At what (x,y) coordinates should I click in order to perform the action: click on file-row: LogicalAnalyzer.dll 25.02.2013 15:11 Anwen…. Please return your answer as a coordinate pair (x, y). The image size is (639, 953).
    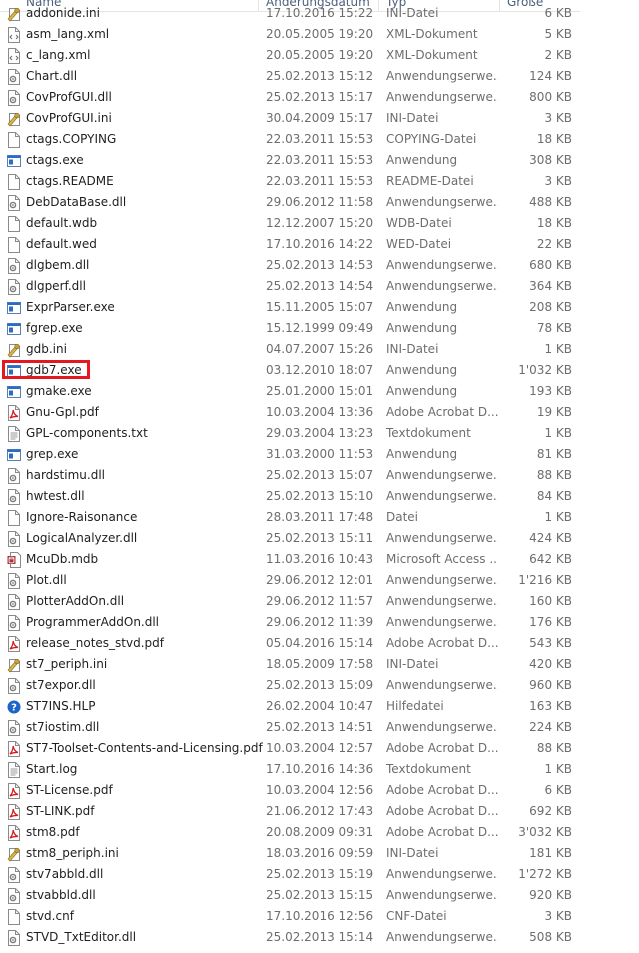
    Looking at the image, I should click on (290, 538).